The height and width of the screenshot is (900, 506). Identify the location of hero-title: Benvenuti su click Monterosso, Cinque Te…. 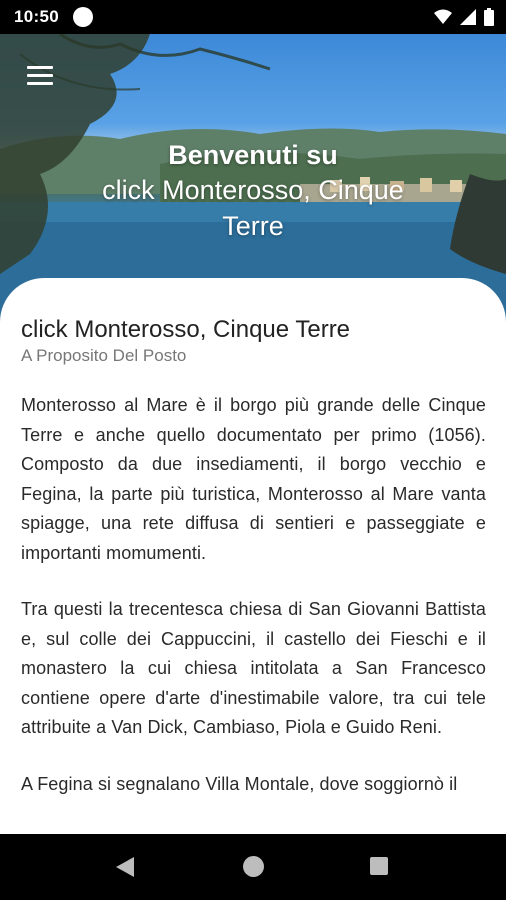
(253, 191).